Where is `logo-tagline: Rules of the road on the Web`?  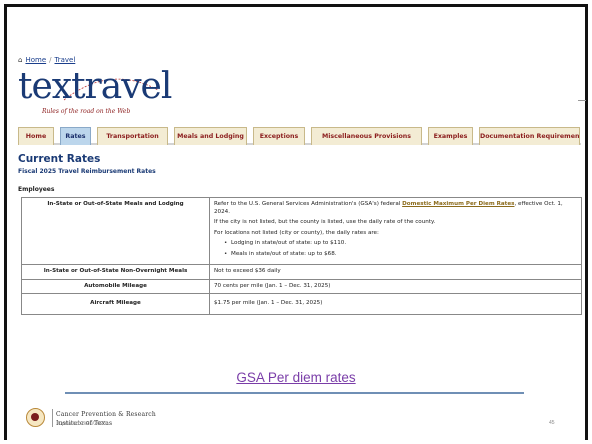
logo-tagline: Rules of the road on the Web is located at coordinates (86, 111).